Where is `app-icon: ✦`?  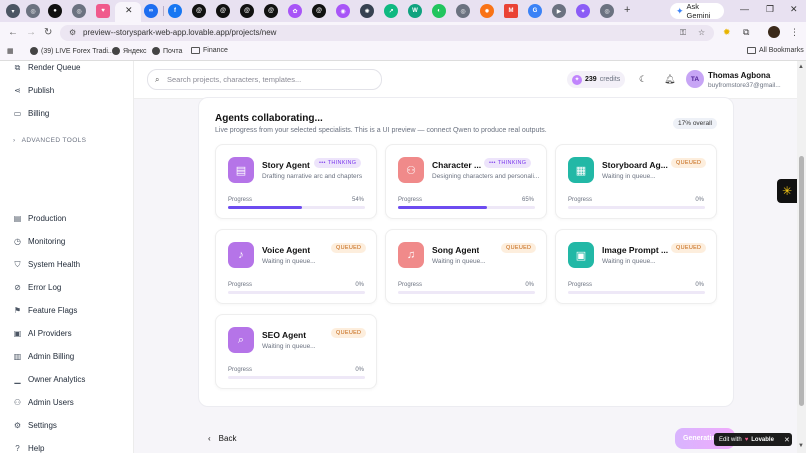
app-icon: ✦ is located at coordinates (583, 11).